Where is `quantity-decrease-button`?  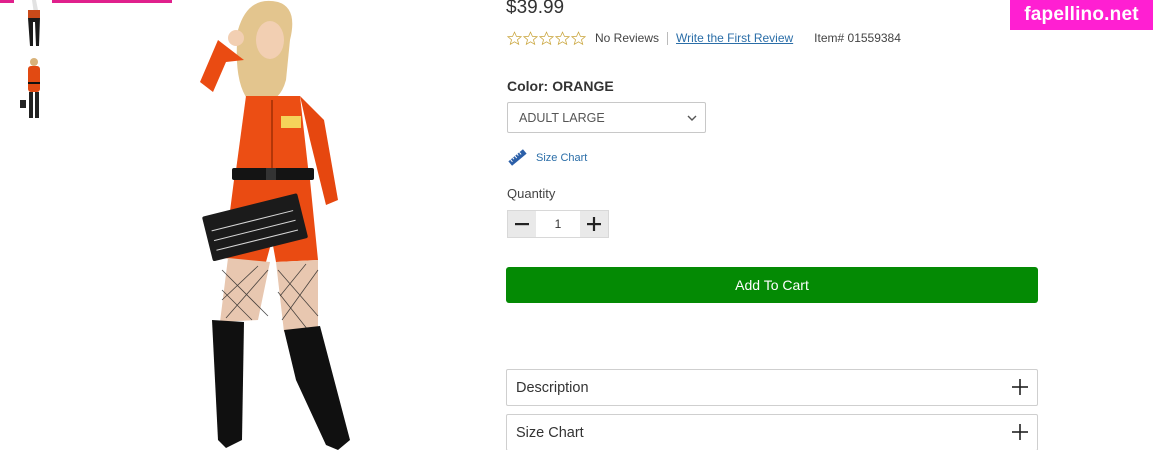
quantity-decrease-button is located at coordinates (522, 224).